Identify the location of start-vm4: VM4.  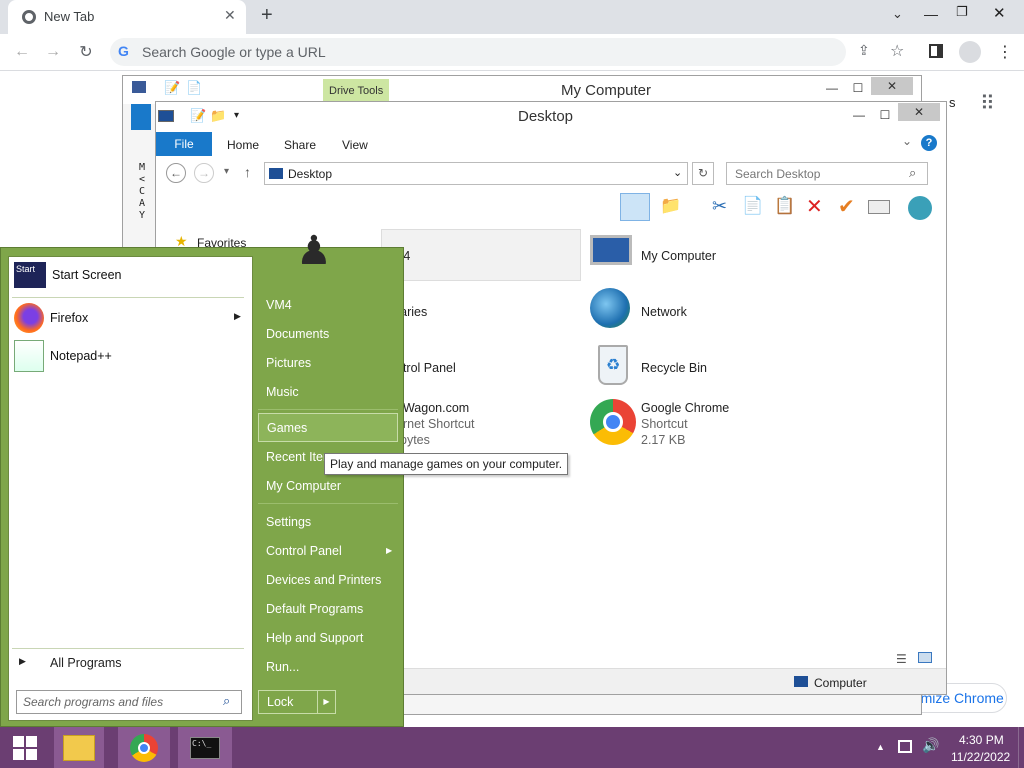
(328, 304).